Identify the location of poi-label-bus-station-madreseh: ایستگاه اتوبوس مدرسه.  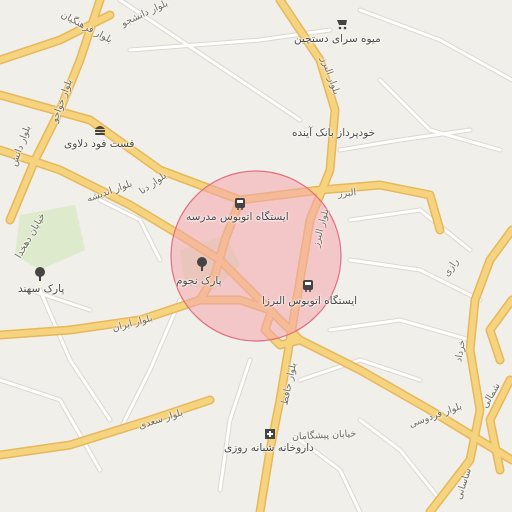
(237, 217).